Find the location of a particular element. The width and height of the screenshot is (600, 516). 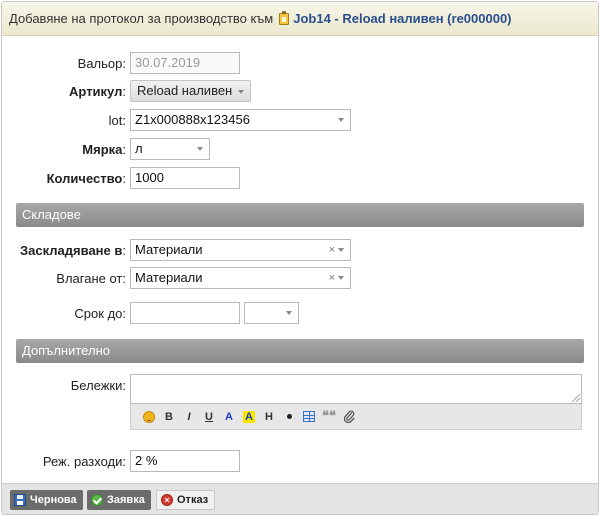

request-button: Заявка is located at coordinates (119, 500).